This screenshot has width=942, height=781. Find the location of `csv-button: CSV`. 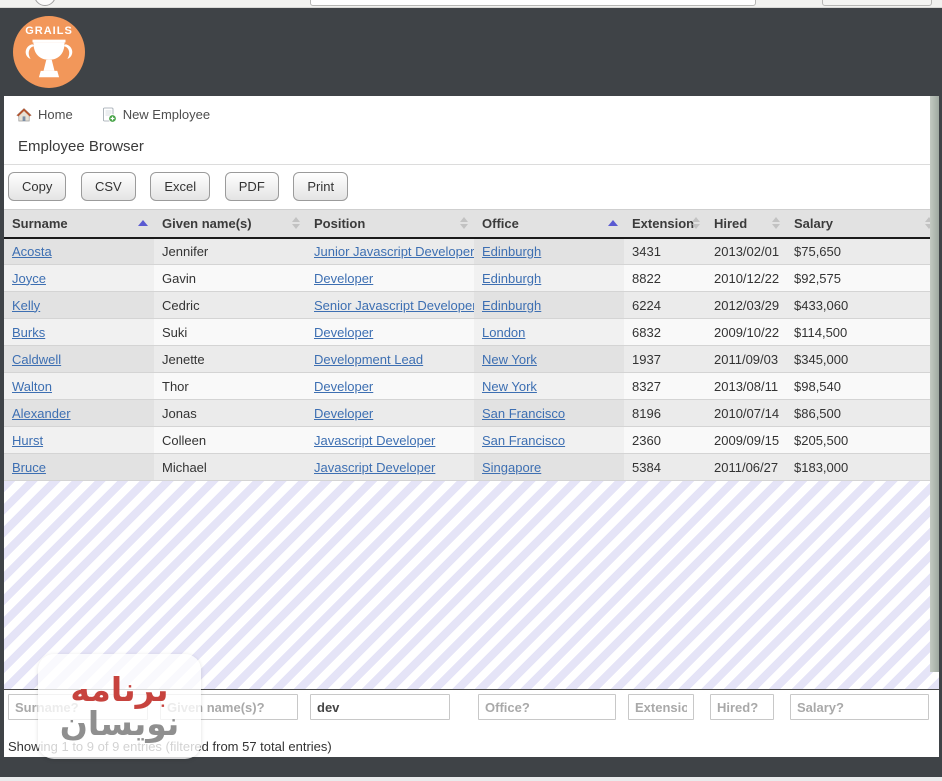

csv-button: CSV is located at coordinates (108, 186).